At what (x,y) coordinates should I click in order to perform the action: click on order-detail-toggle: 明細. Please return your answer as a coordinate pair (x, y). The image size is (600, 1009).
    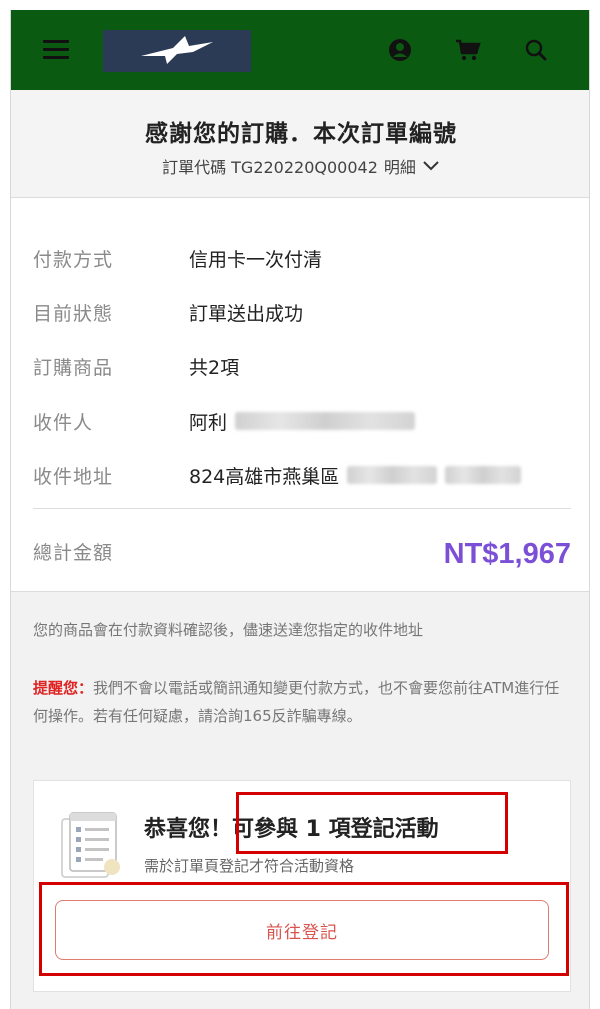
    Looking at the image, I should click on (412, 166).